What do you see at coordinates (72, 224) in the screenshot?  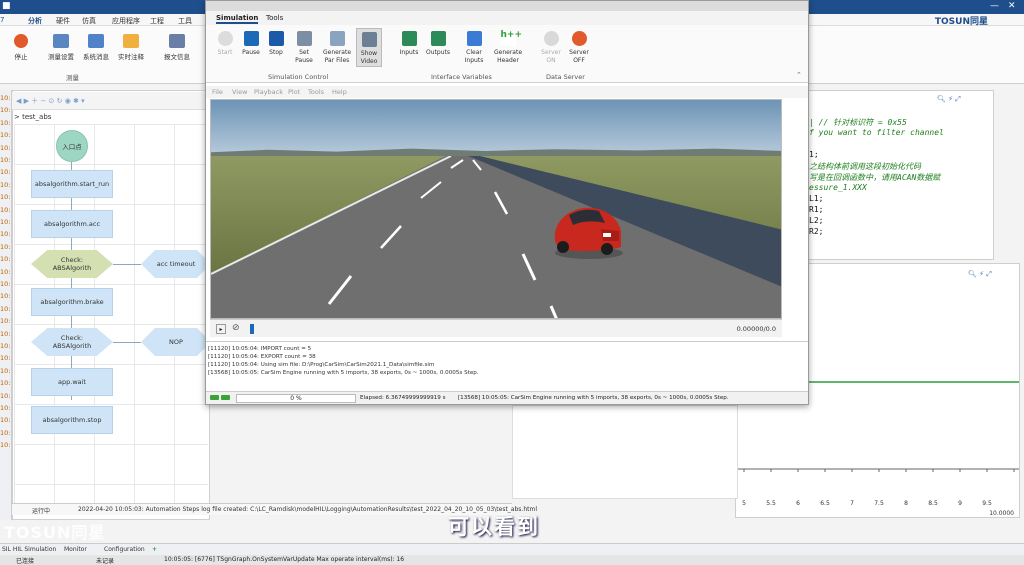 I see `flow-node-acc: absalgorithm.acc` at bounding box center [72, 224].